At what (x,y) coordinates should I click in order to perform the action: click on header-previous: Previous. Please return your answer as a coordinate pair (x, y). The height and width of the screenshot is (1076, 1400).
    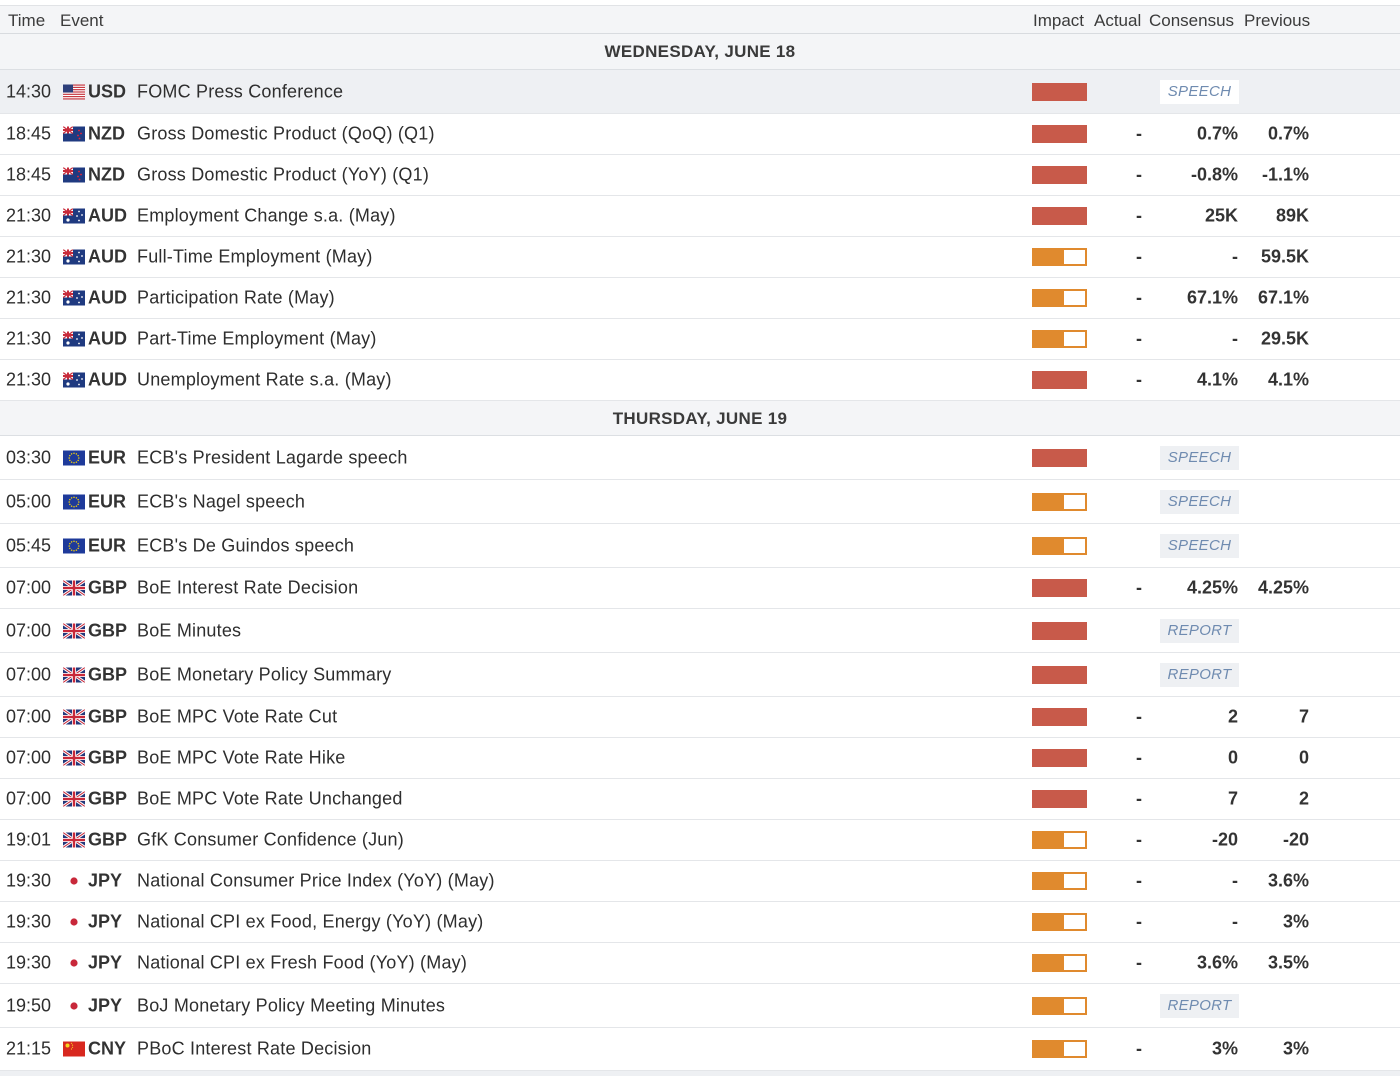
    Looking at the image, I should click on (1277, 21).